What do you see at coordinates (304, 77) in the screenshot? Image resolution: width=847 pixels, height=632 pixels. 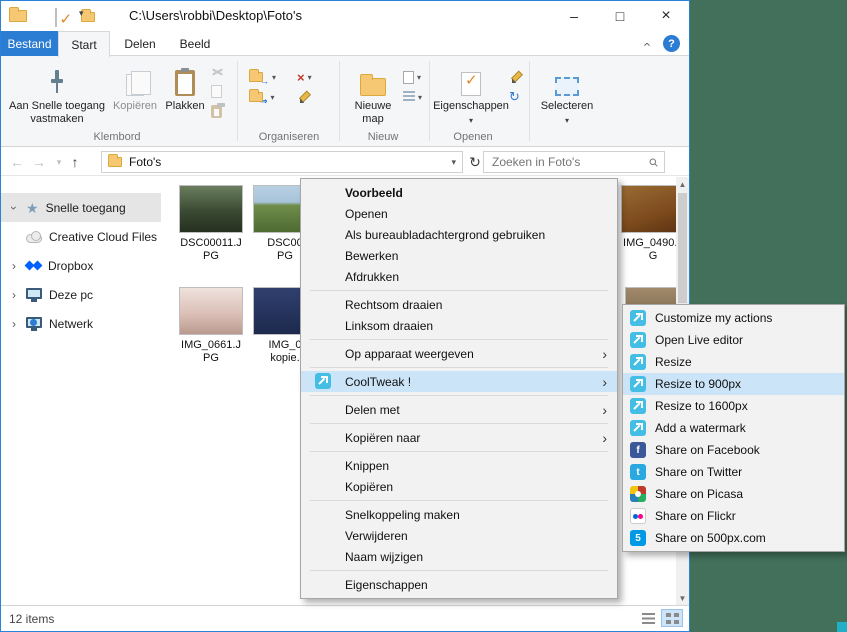 I see `delete-button: × ▾` at bounding box center [304, 77].